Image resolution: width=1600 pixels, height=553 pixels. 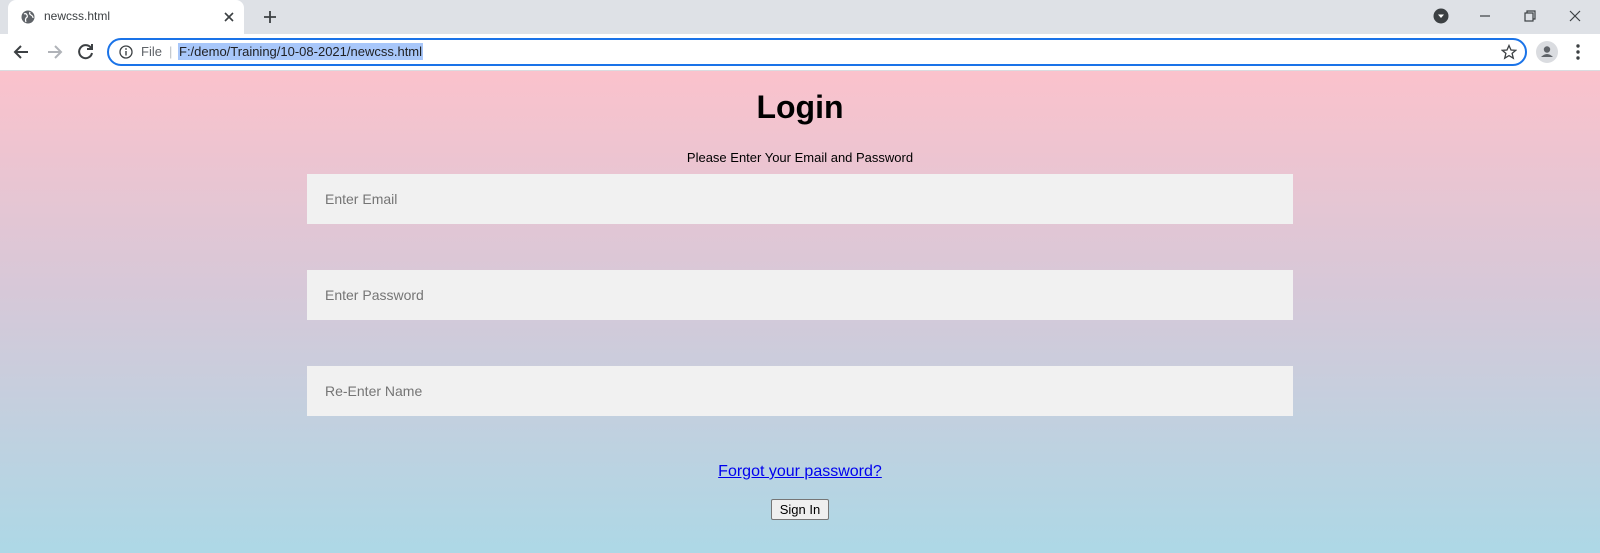 What do you see at coordinates (77, 16) in the screenshot?
I see `tab-title: newcss.html` at bounding box center [77, 16].